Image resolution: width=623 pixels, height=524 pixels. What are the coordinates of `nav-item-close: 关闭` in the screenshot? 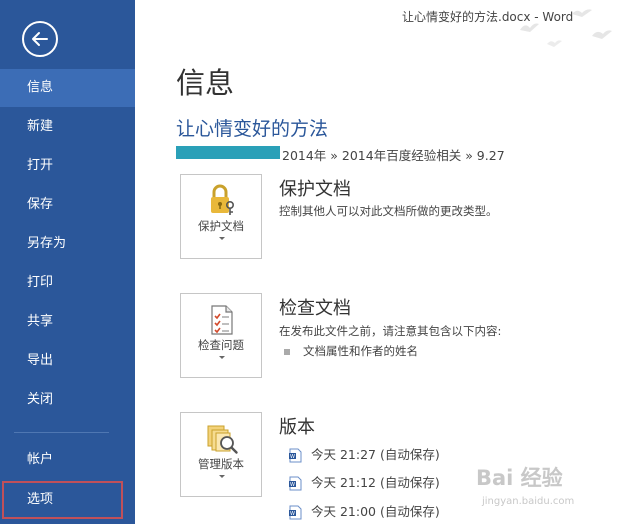 It's located at (67, 400).